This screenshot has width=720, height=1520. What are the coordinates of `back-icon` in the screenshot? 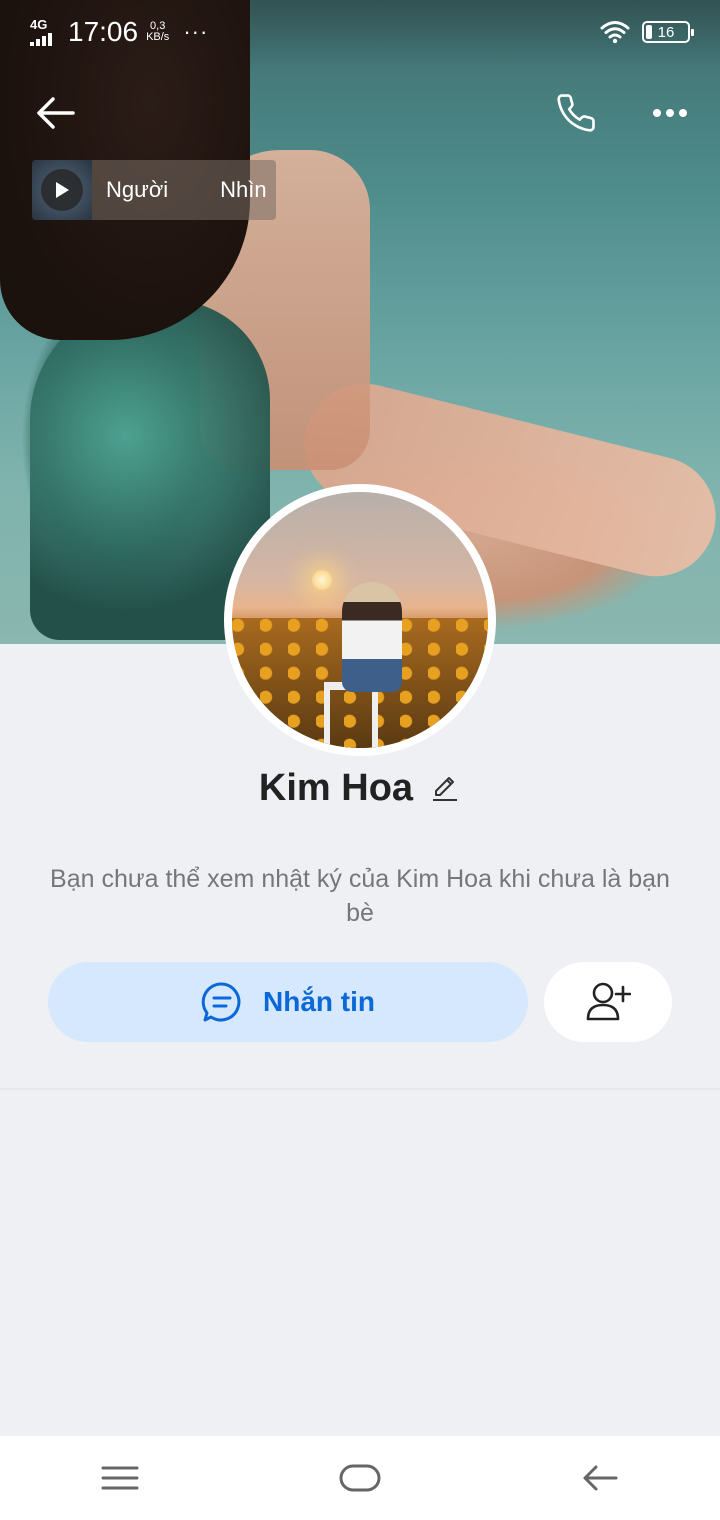 It's located at (600, 1478).